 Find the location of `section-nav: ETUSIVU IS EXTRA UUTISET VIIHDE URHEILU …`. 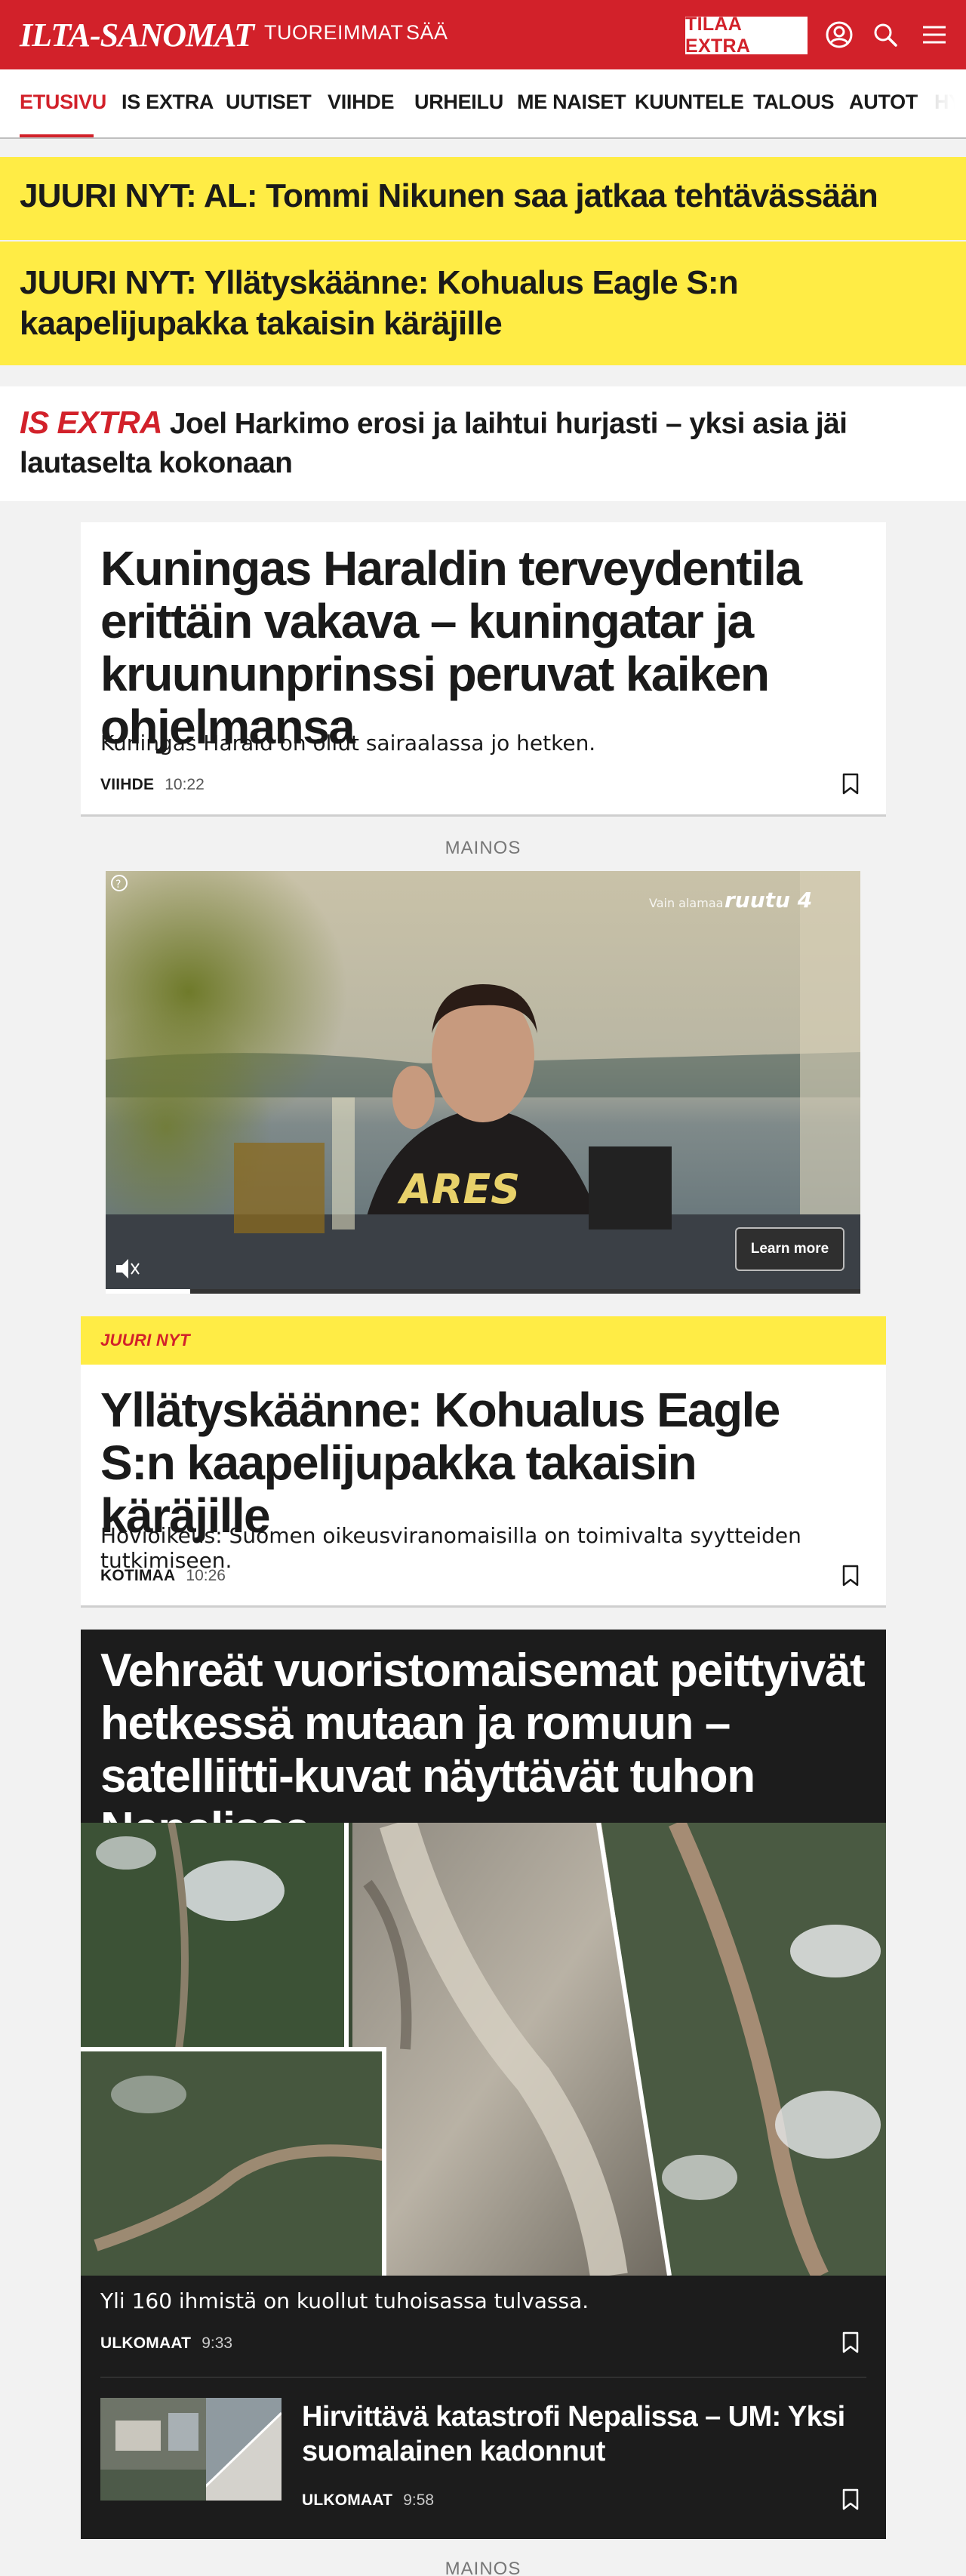

section-nav: ETUSIVU IS EXTRA UUTISET VIIHDE URHEILU … is located at coordinates (483, 104).